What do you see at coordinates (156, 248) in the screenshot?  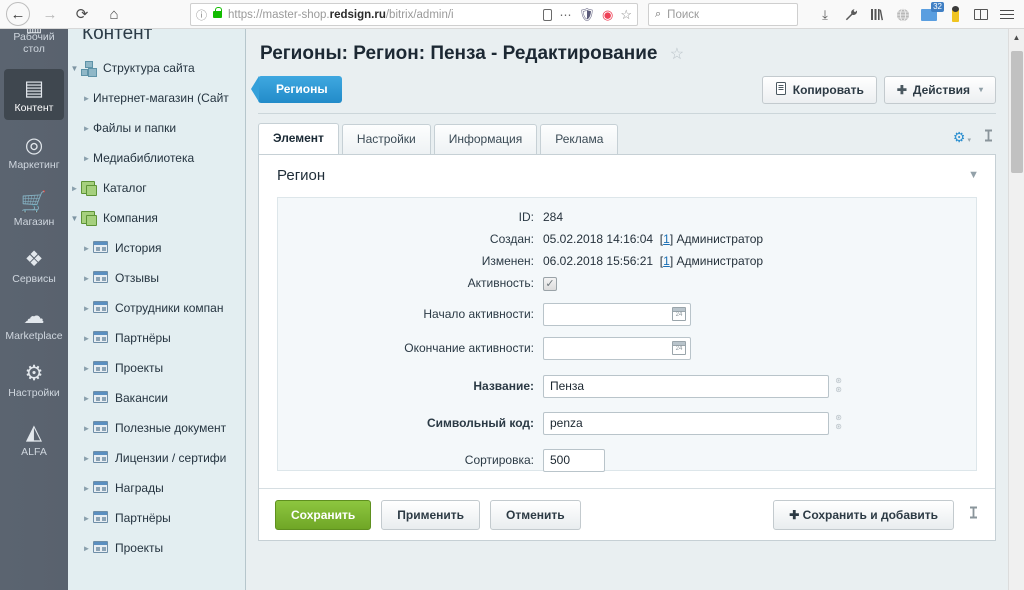 I see `tree-item: ► История` at bounding box center [156, 248].